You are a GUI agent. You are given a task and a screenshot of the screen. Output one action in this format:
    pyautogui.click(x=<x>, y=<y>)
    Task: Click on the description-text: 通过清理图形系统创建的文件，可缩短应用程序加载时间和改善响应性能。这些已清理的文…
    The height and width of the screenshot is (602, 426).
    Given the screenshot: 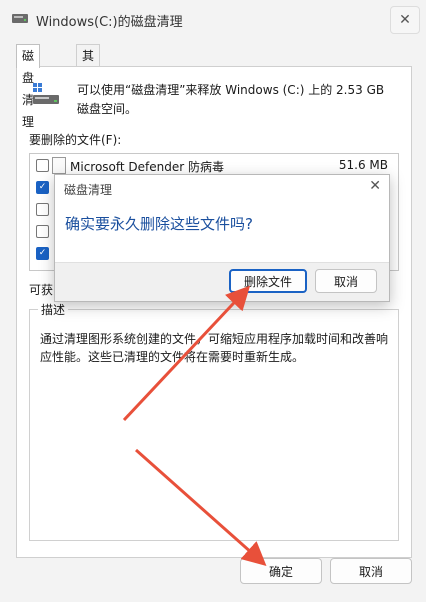 What is the action you would take?
    pyautogui.click(x=214, y=348)
    